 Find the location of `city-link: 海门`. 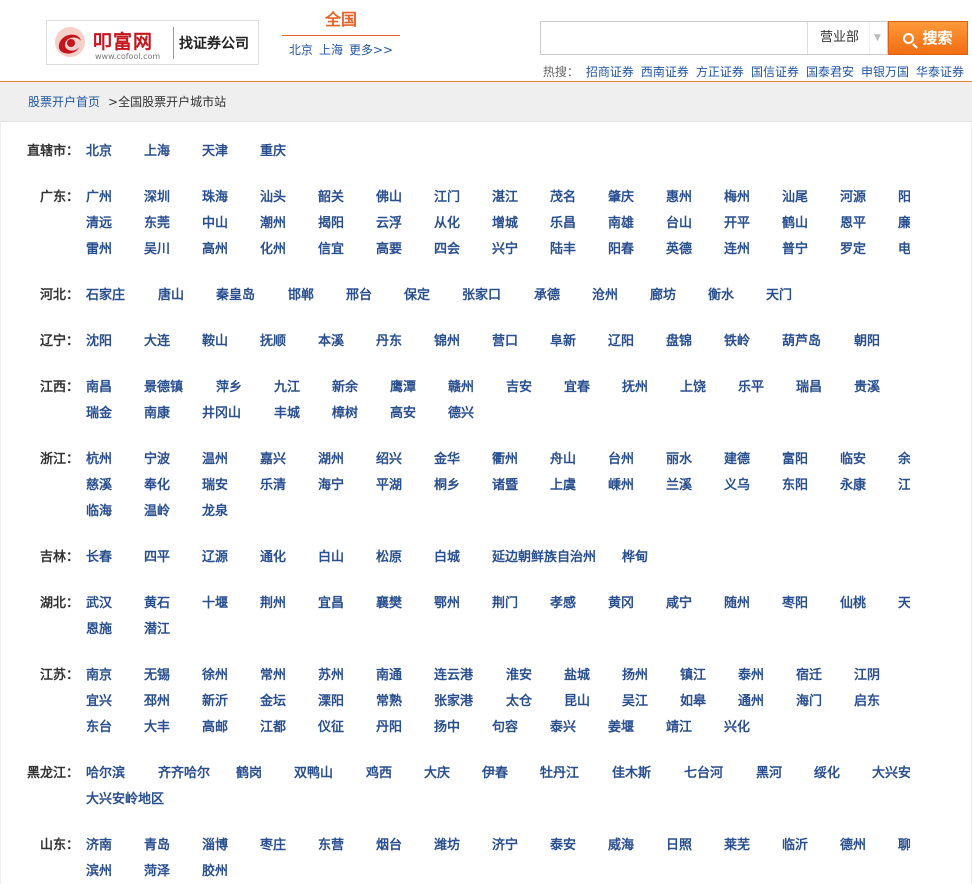

city-link: 海门 is located at coordinates (812, 702).